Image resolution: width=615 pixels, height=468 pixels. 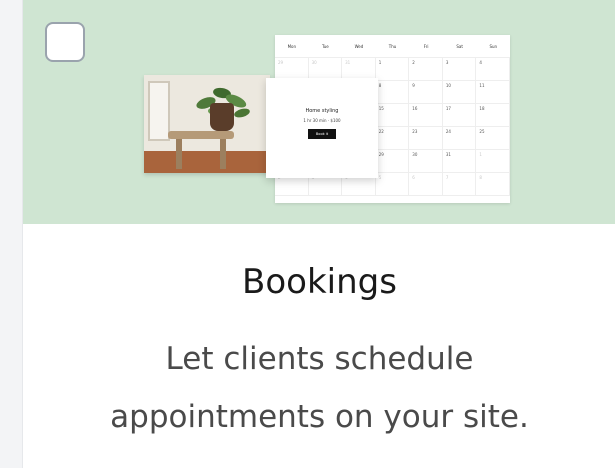 I want to click on calendar-day-cell: 15, so click(x=392, y=115).